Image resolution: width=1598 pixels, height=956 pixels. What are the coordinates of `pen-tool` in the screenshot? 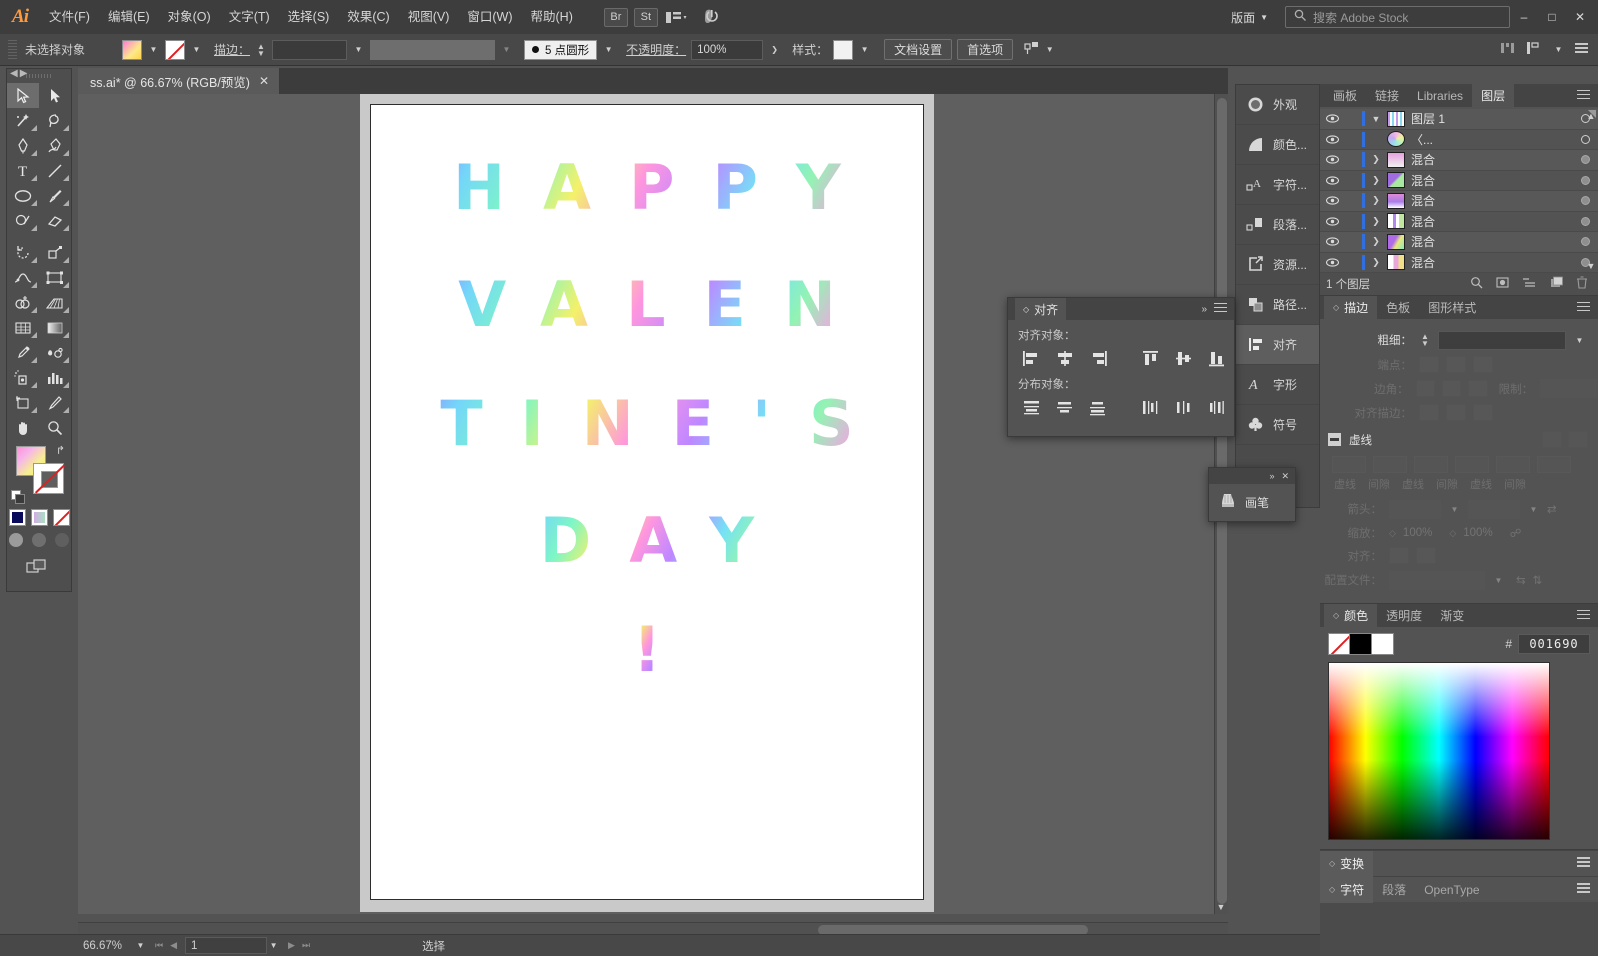 It's located at (23, 145).